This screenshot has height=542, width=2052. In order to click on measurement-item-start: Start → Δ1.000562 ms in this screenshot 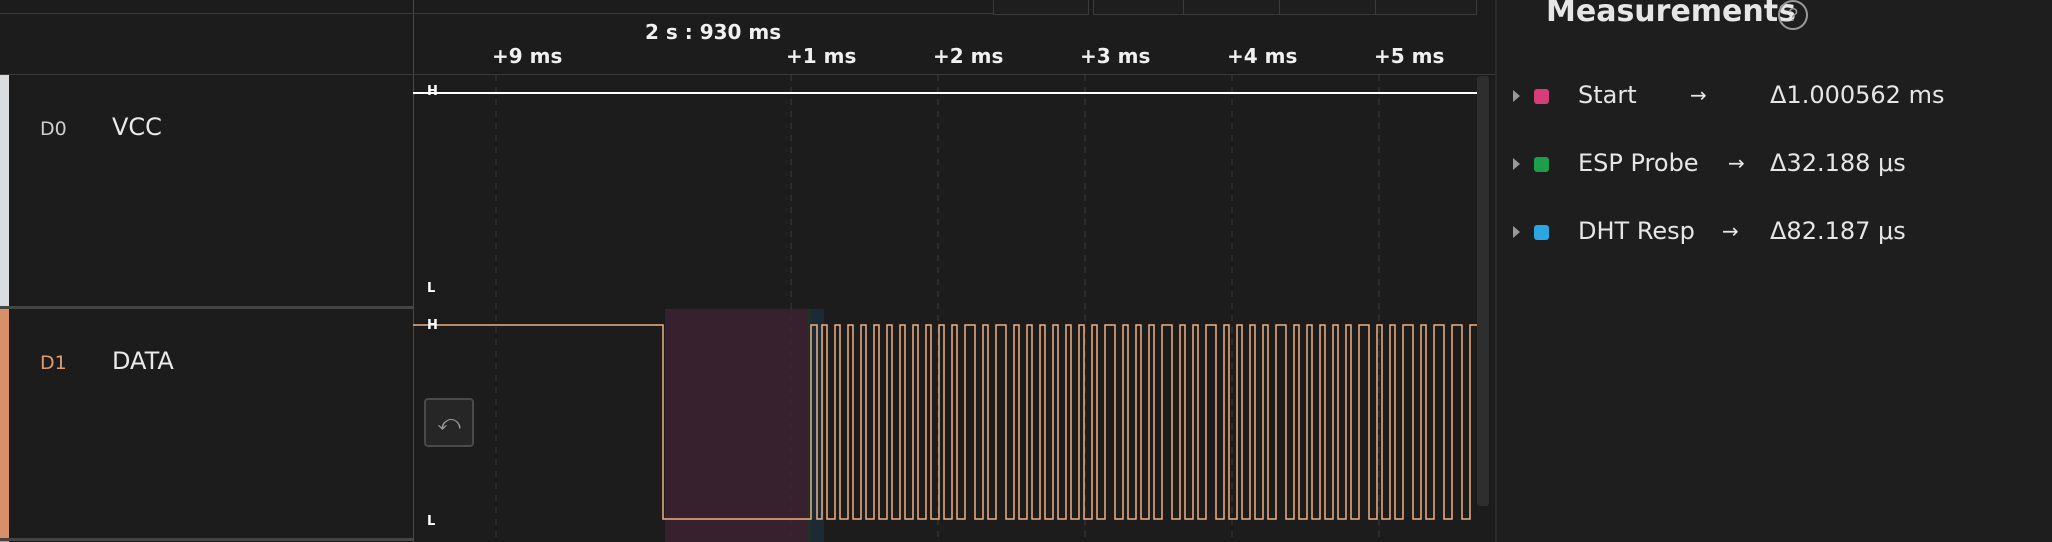, I will do `click(1774, 98)`.